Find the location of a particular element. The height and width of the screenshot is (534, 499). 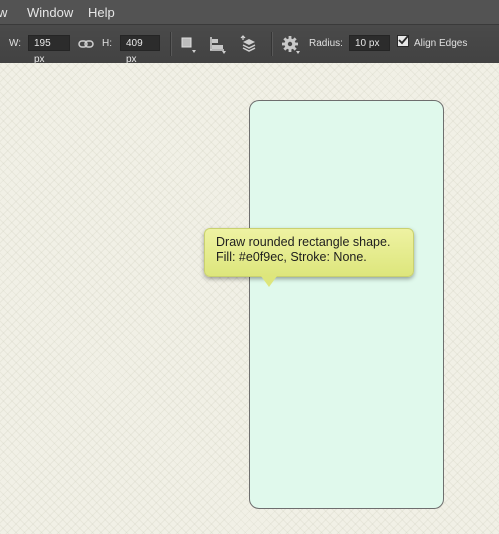

menu-bar: w Window Help is located at coordinates (249, 12).